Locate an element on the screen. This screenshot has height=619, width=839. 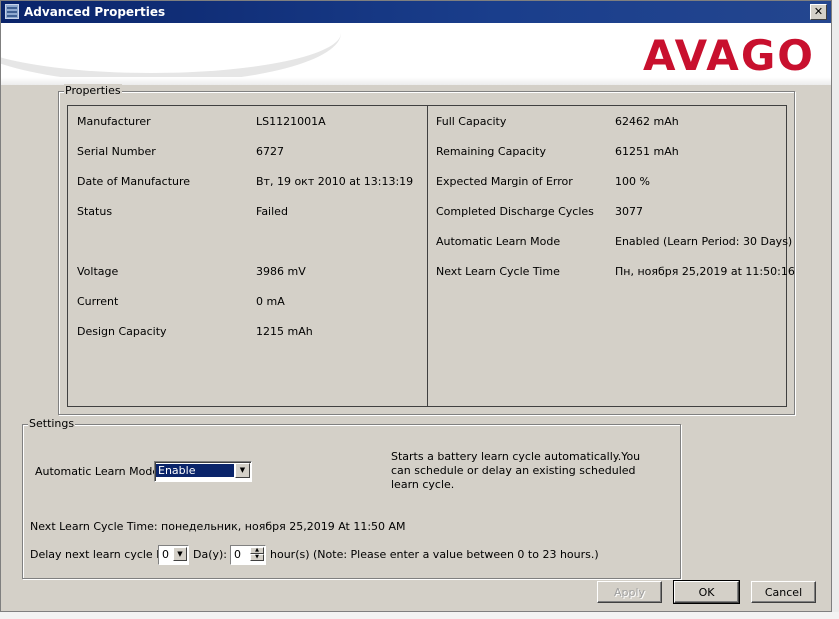
next-learn-cycle-value: Пн, ноября 25,2019 at 11:50:16 is located at coordinates (705, 271).